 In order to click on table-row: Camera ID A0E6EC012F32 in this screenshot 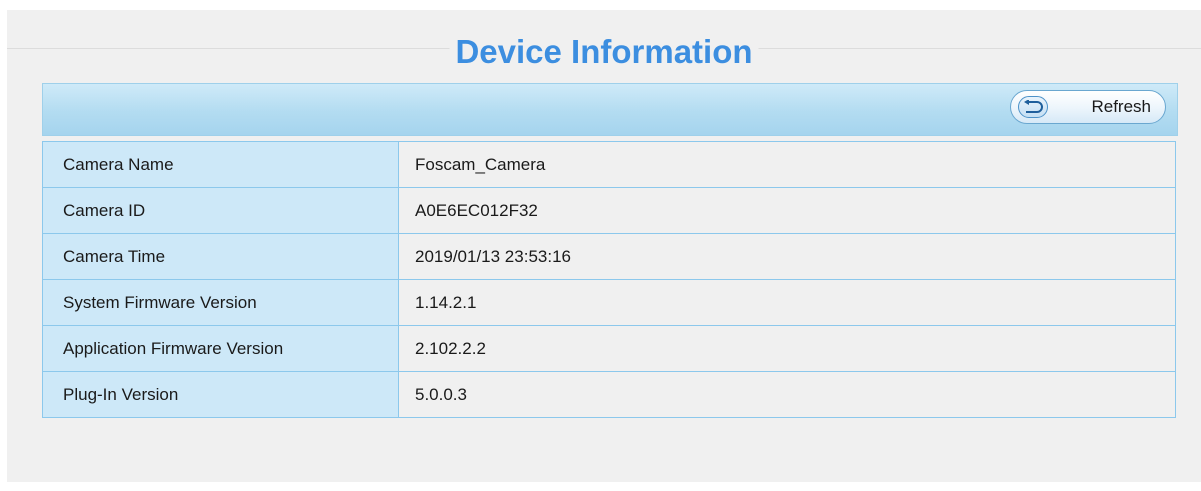, I will do `click(609, 210)`.